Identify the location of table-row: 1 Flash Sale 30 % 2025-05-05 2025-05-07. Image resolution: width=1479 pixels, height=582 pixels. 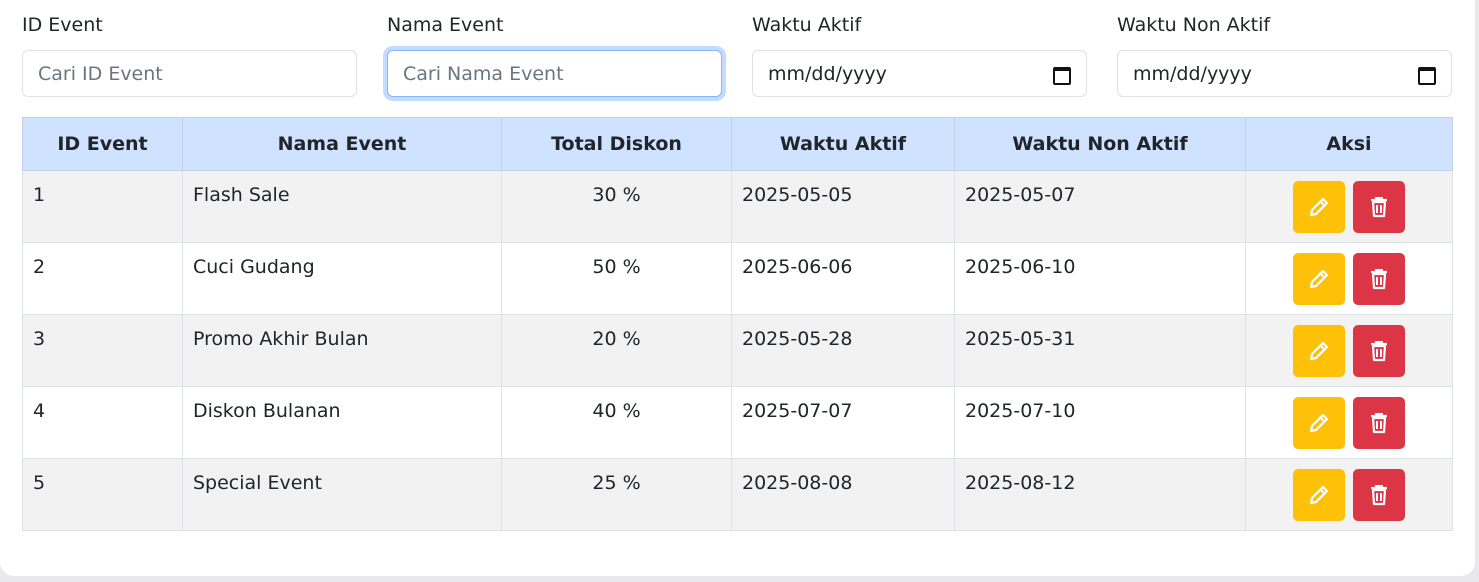
(737, 206).